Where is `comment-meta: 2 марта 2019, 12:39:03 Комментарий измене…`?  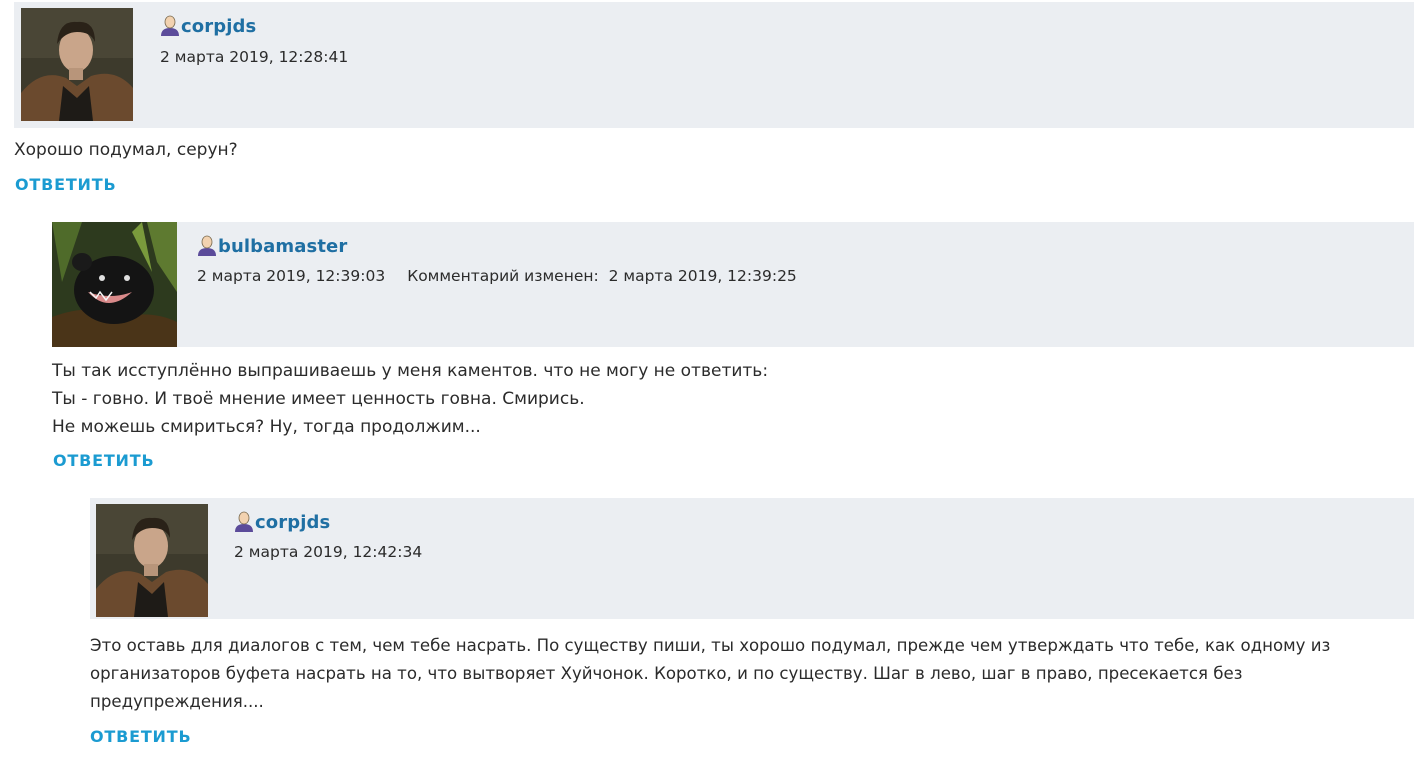 comment-meta: 2 марта 2019, 12:39:03 Комментарий измене… is located at coordinates (497, 276).